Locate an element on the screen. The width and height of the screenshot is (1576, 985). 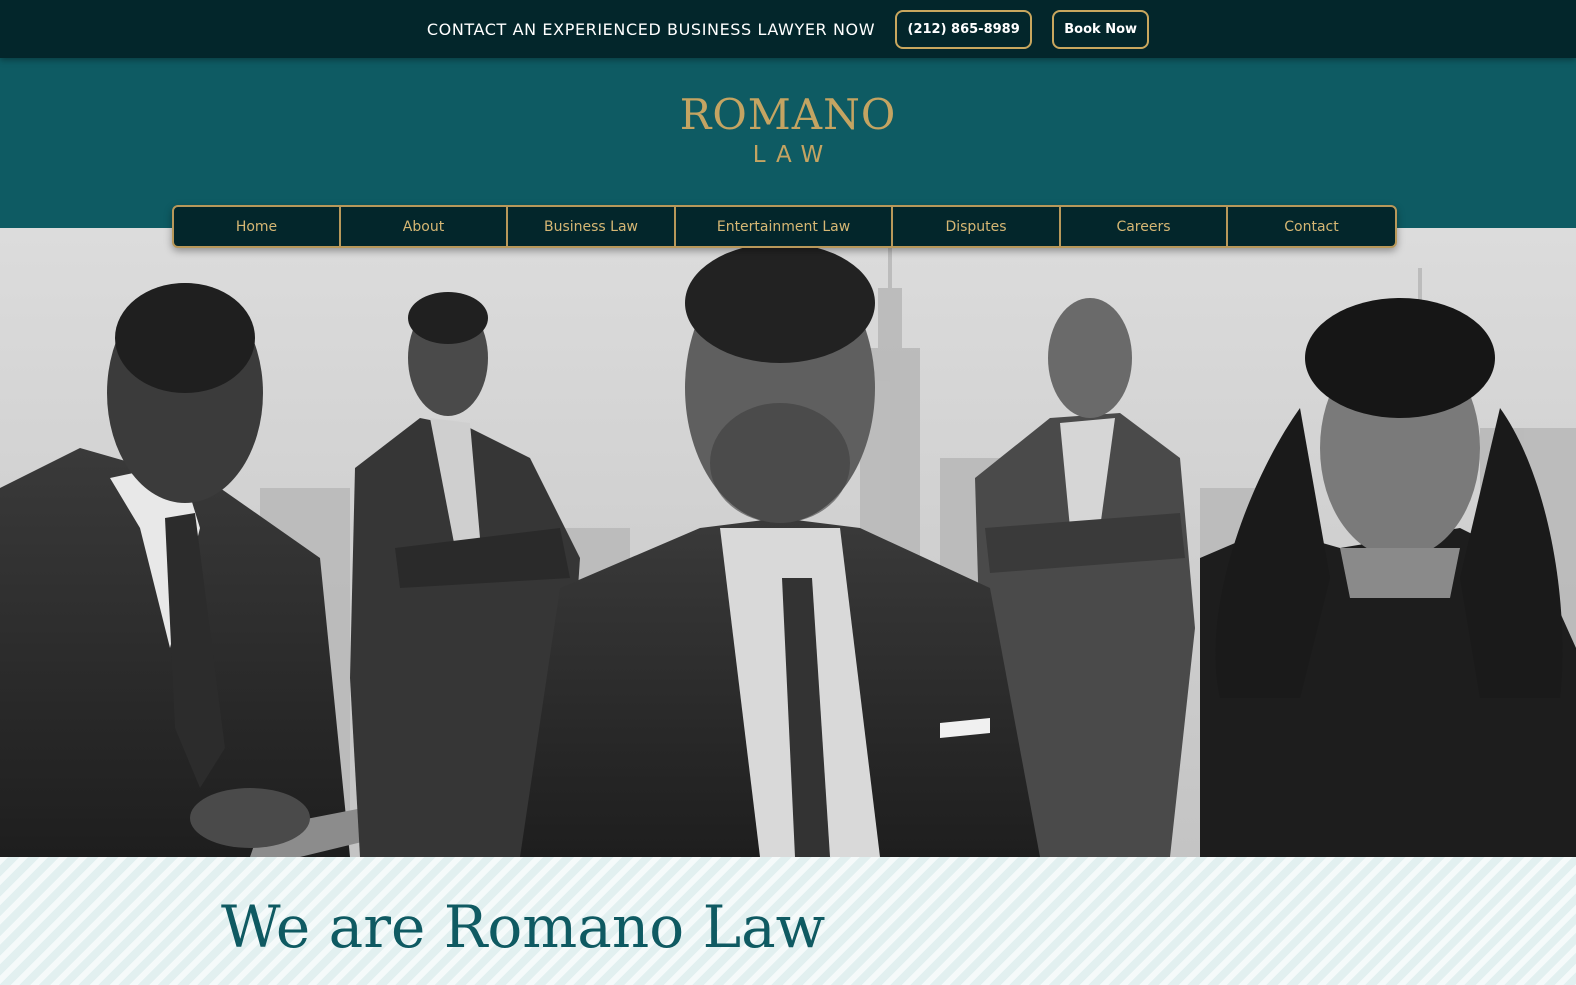
nav-item-home: Home is located at coordinates (257, 226).